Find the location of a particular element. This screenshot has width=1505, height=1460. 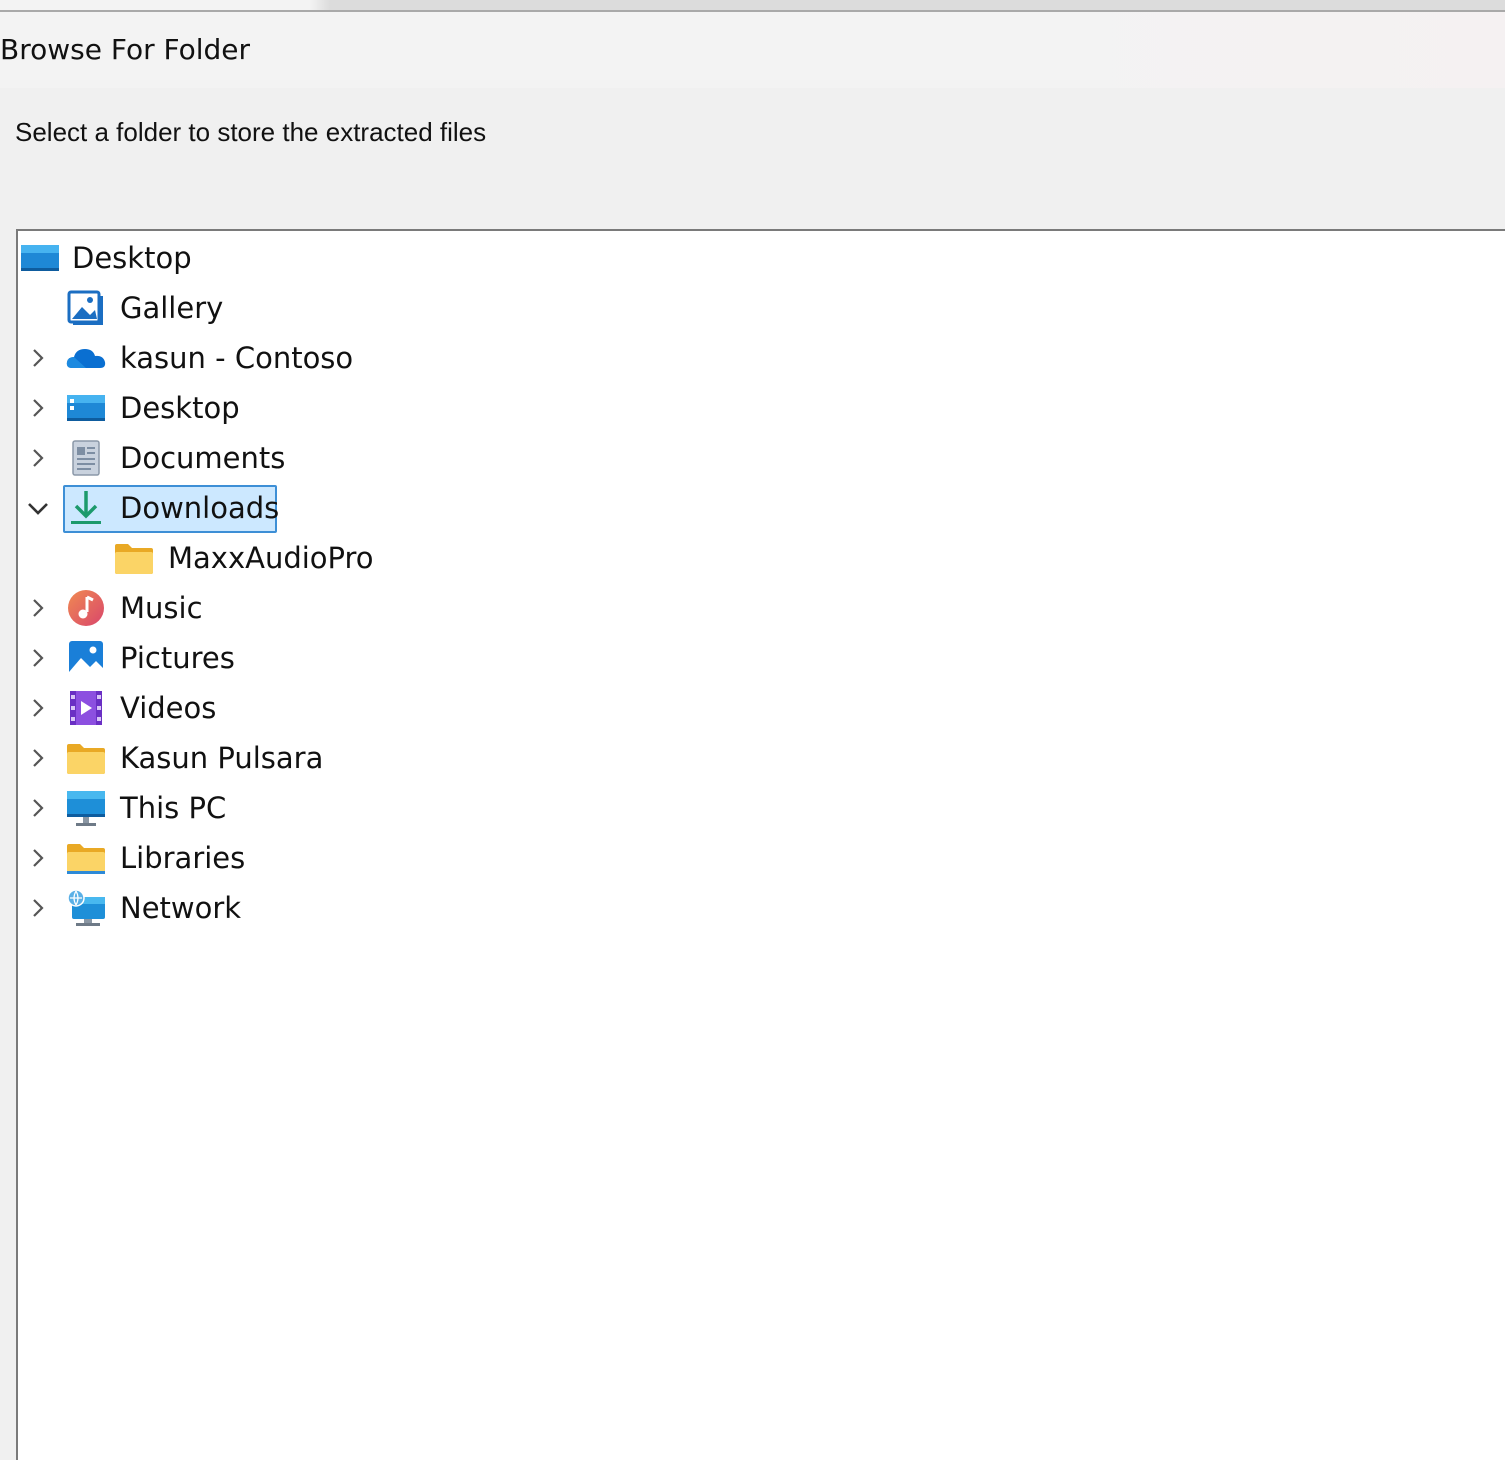

tree-item-label: Downloads is located at coordinates (200, 508).